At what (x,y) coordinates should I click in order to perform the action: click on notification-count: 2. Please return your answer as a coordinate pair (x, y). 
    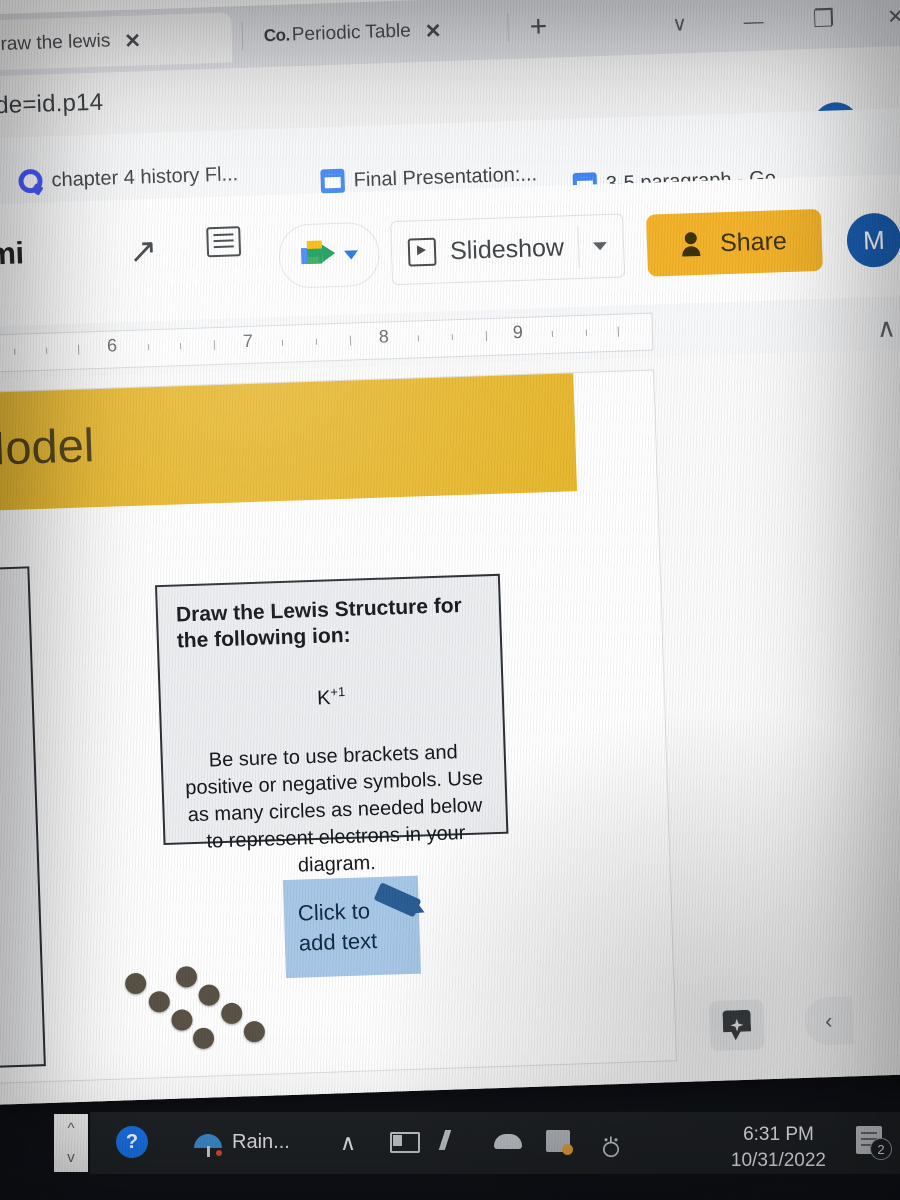
    Looking at the image, I should click on (881, 1149).